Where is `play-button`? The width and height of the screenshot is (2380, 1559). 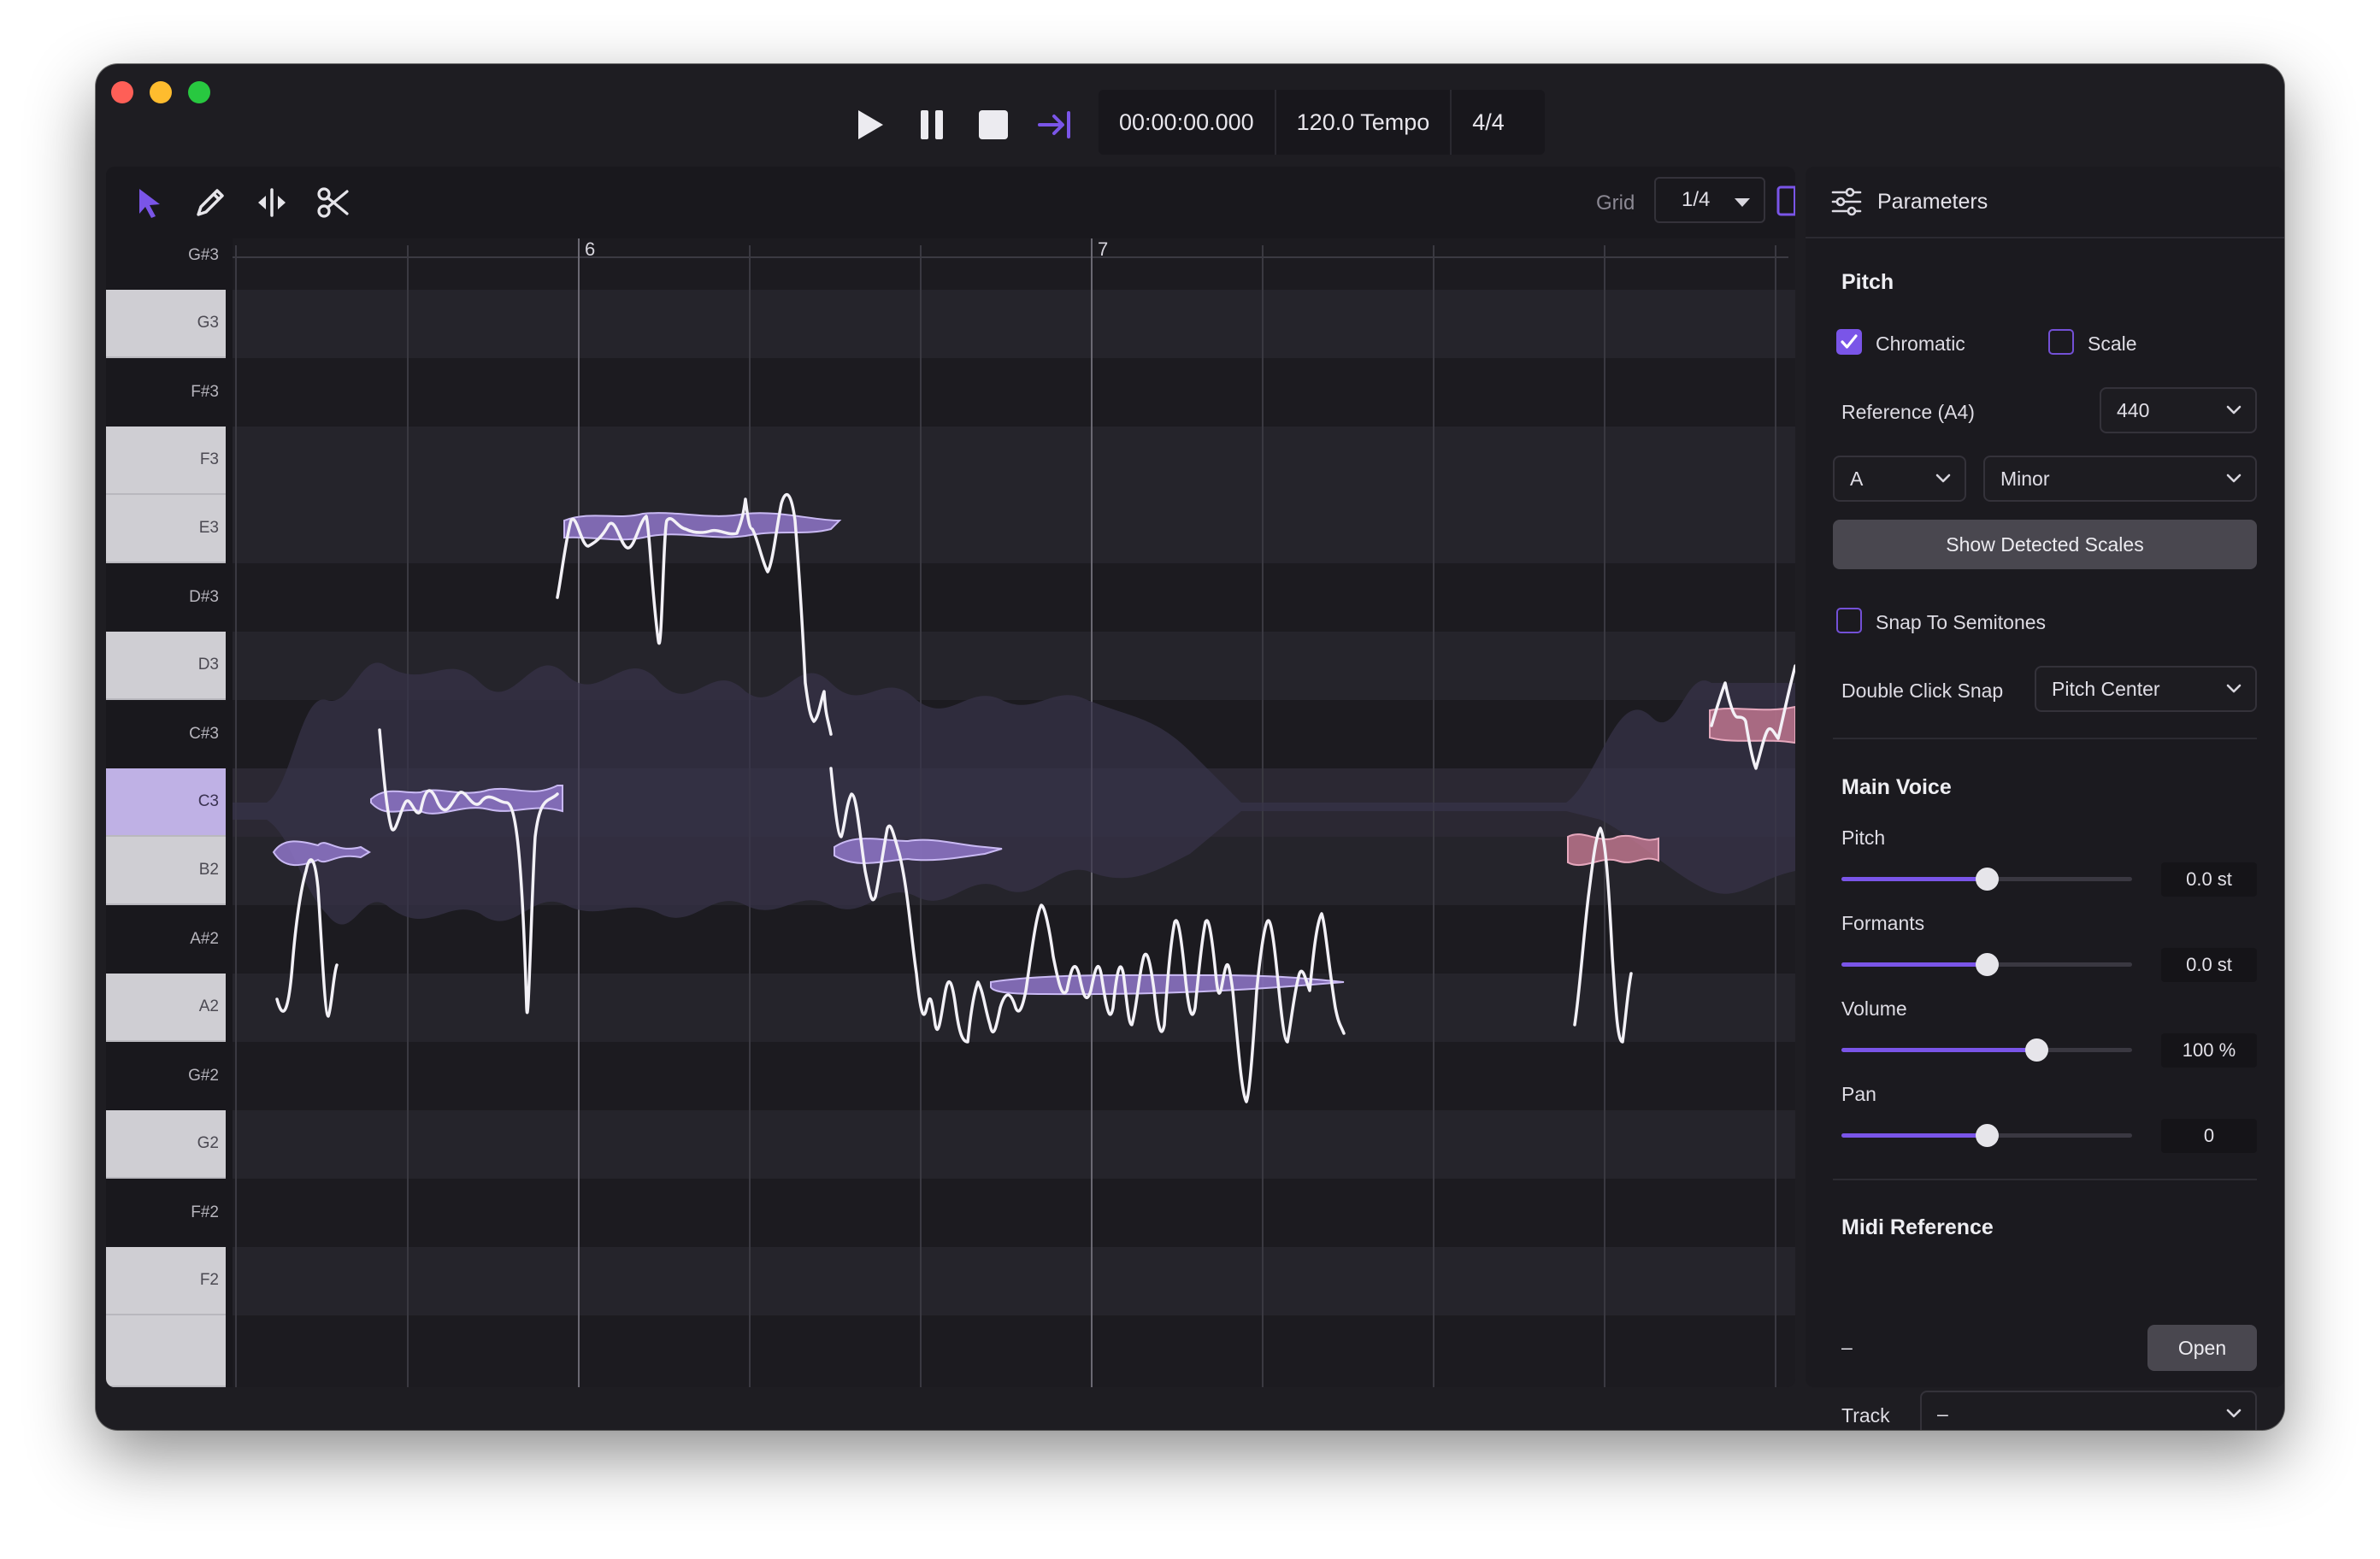
play-button is located at coordinates (870, 125).